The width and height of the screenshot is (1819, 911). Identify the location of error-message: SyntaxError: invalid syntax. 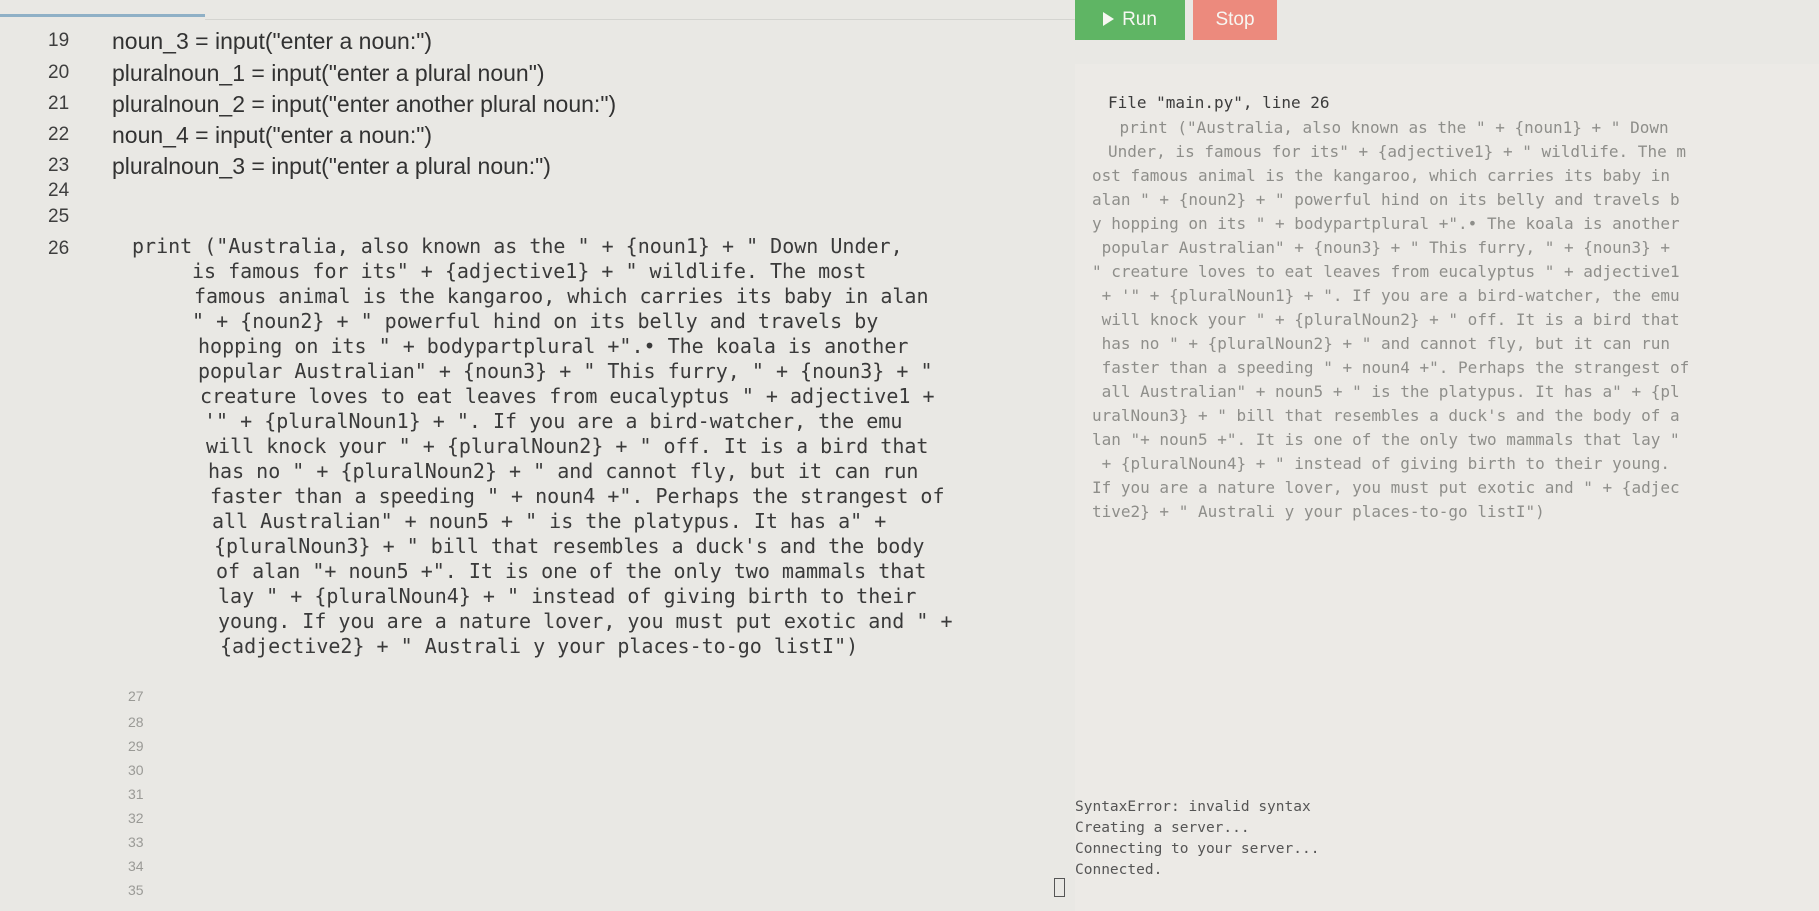
(1193, 807).